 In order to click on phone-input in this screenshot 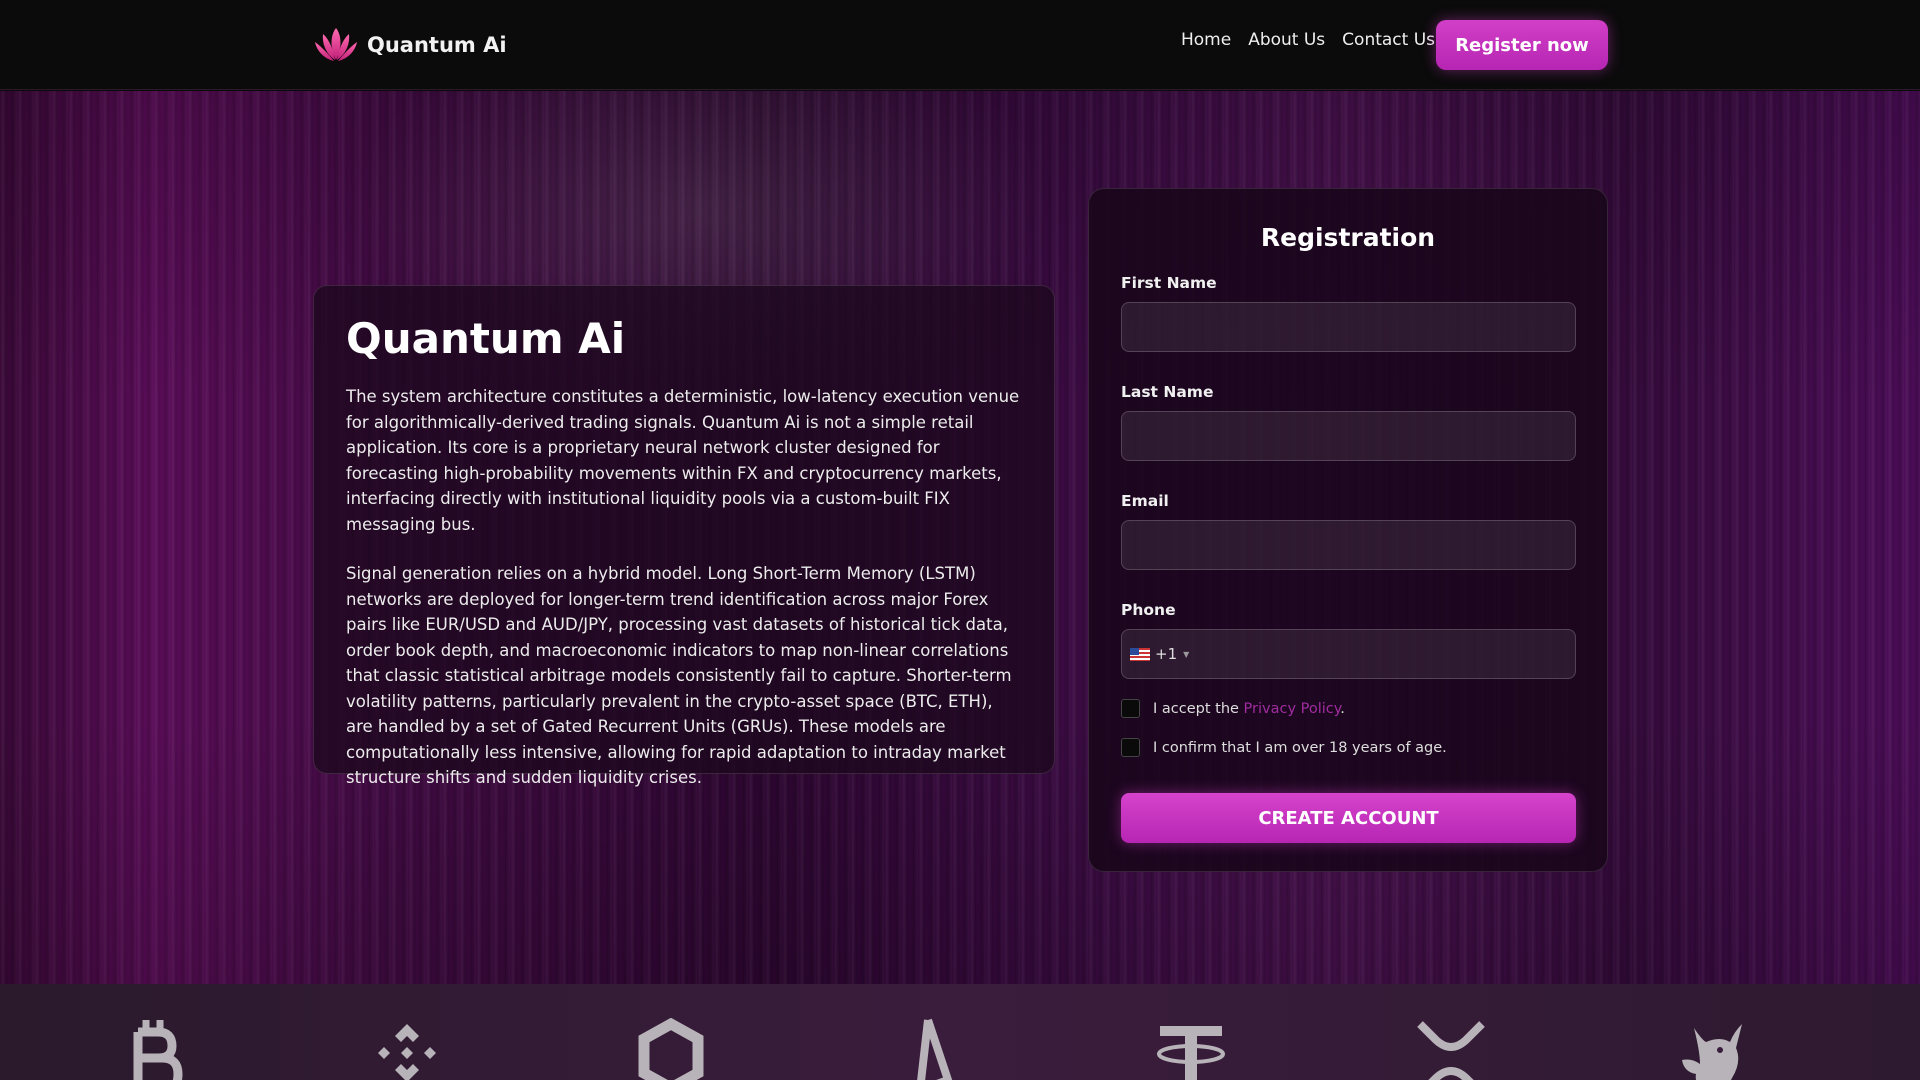, I will do `click(1382, 654)`.